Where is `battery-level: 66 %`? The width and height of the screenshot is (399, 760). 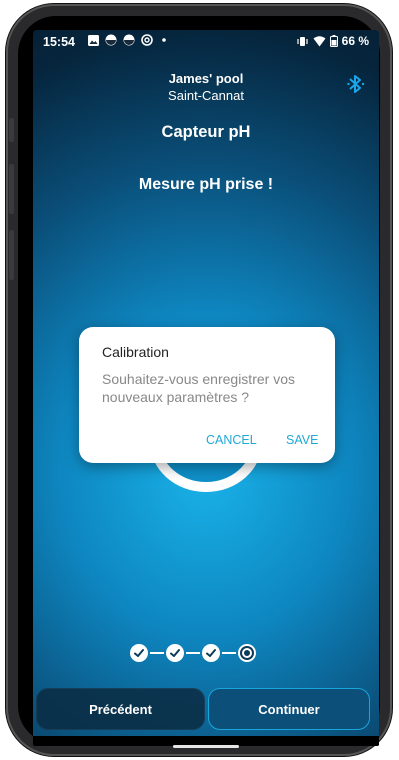 battery-level: 66 % is located at coordinates (355, 41).